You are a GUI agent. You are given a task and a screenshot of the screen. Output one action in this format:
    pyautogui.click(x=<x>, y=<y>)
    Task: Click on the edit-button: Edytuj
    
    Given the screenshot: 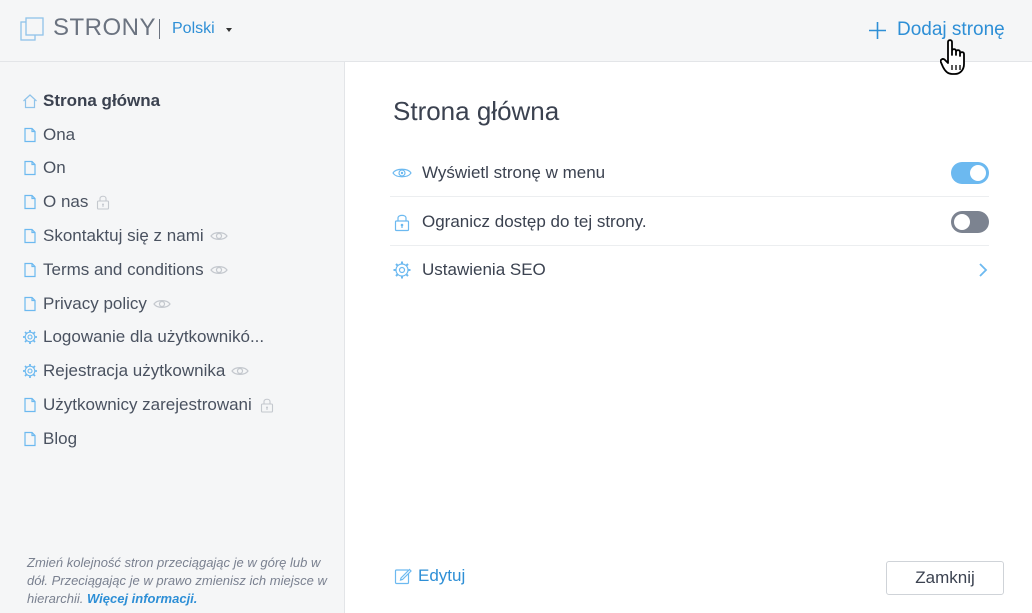 What is the action you would take?
    pyautogui.click(x=429, y=576)
    